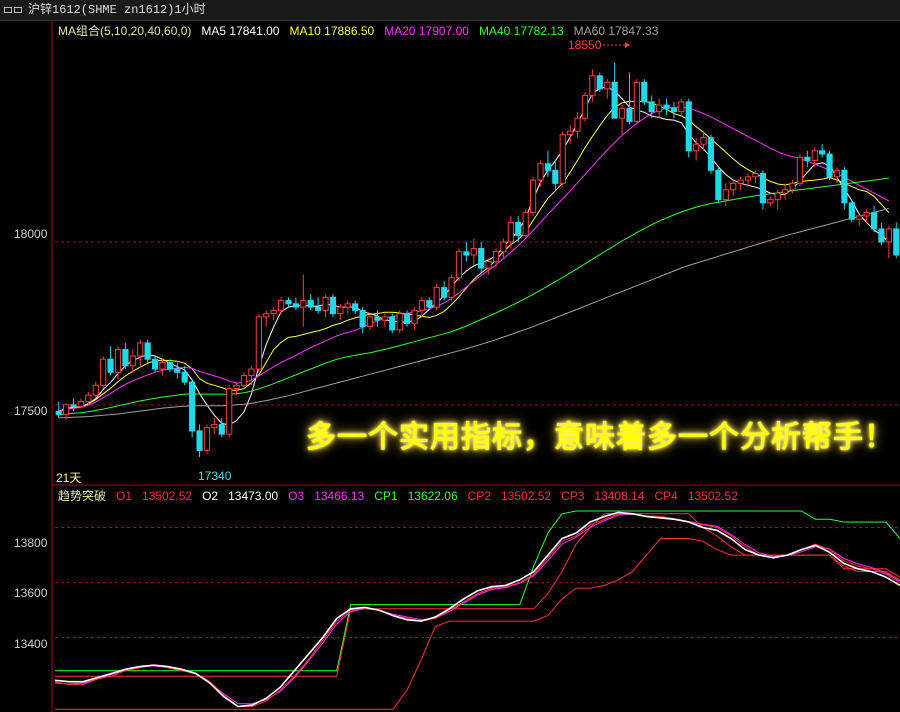 The image size is (900, 712). Describe the element at coordinates (167, 496) in the screenshot. I see `indicator-legend-item-2: 13502.52` at that location.